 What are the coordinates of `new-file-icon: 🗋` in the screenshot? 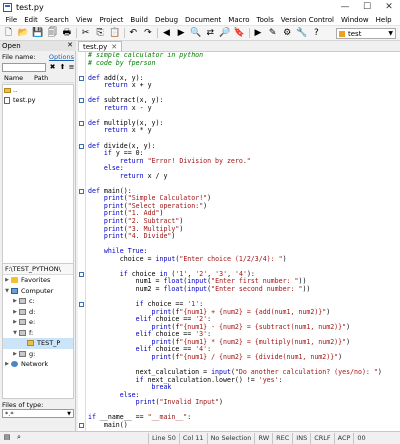 It's located at (8, 33).